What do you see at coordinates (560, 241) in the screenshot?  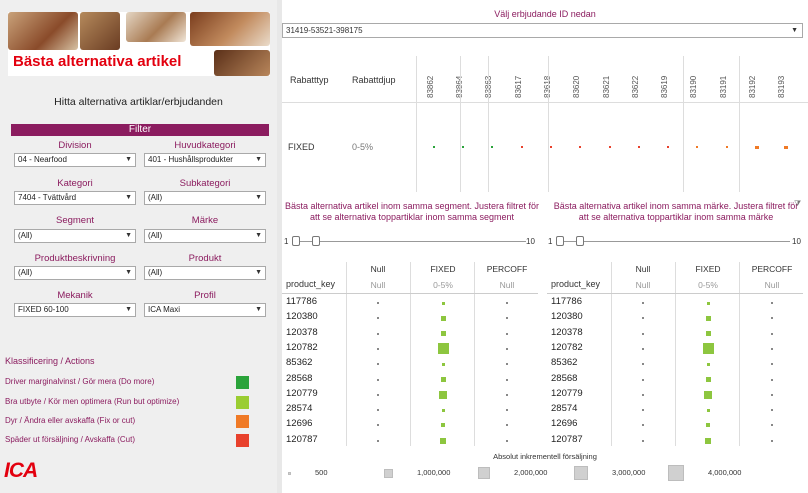 I see `slider-handle-marke` at bounding box center [560, 241].